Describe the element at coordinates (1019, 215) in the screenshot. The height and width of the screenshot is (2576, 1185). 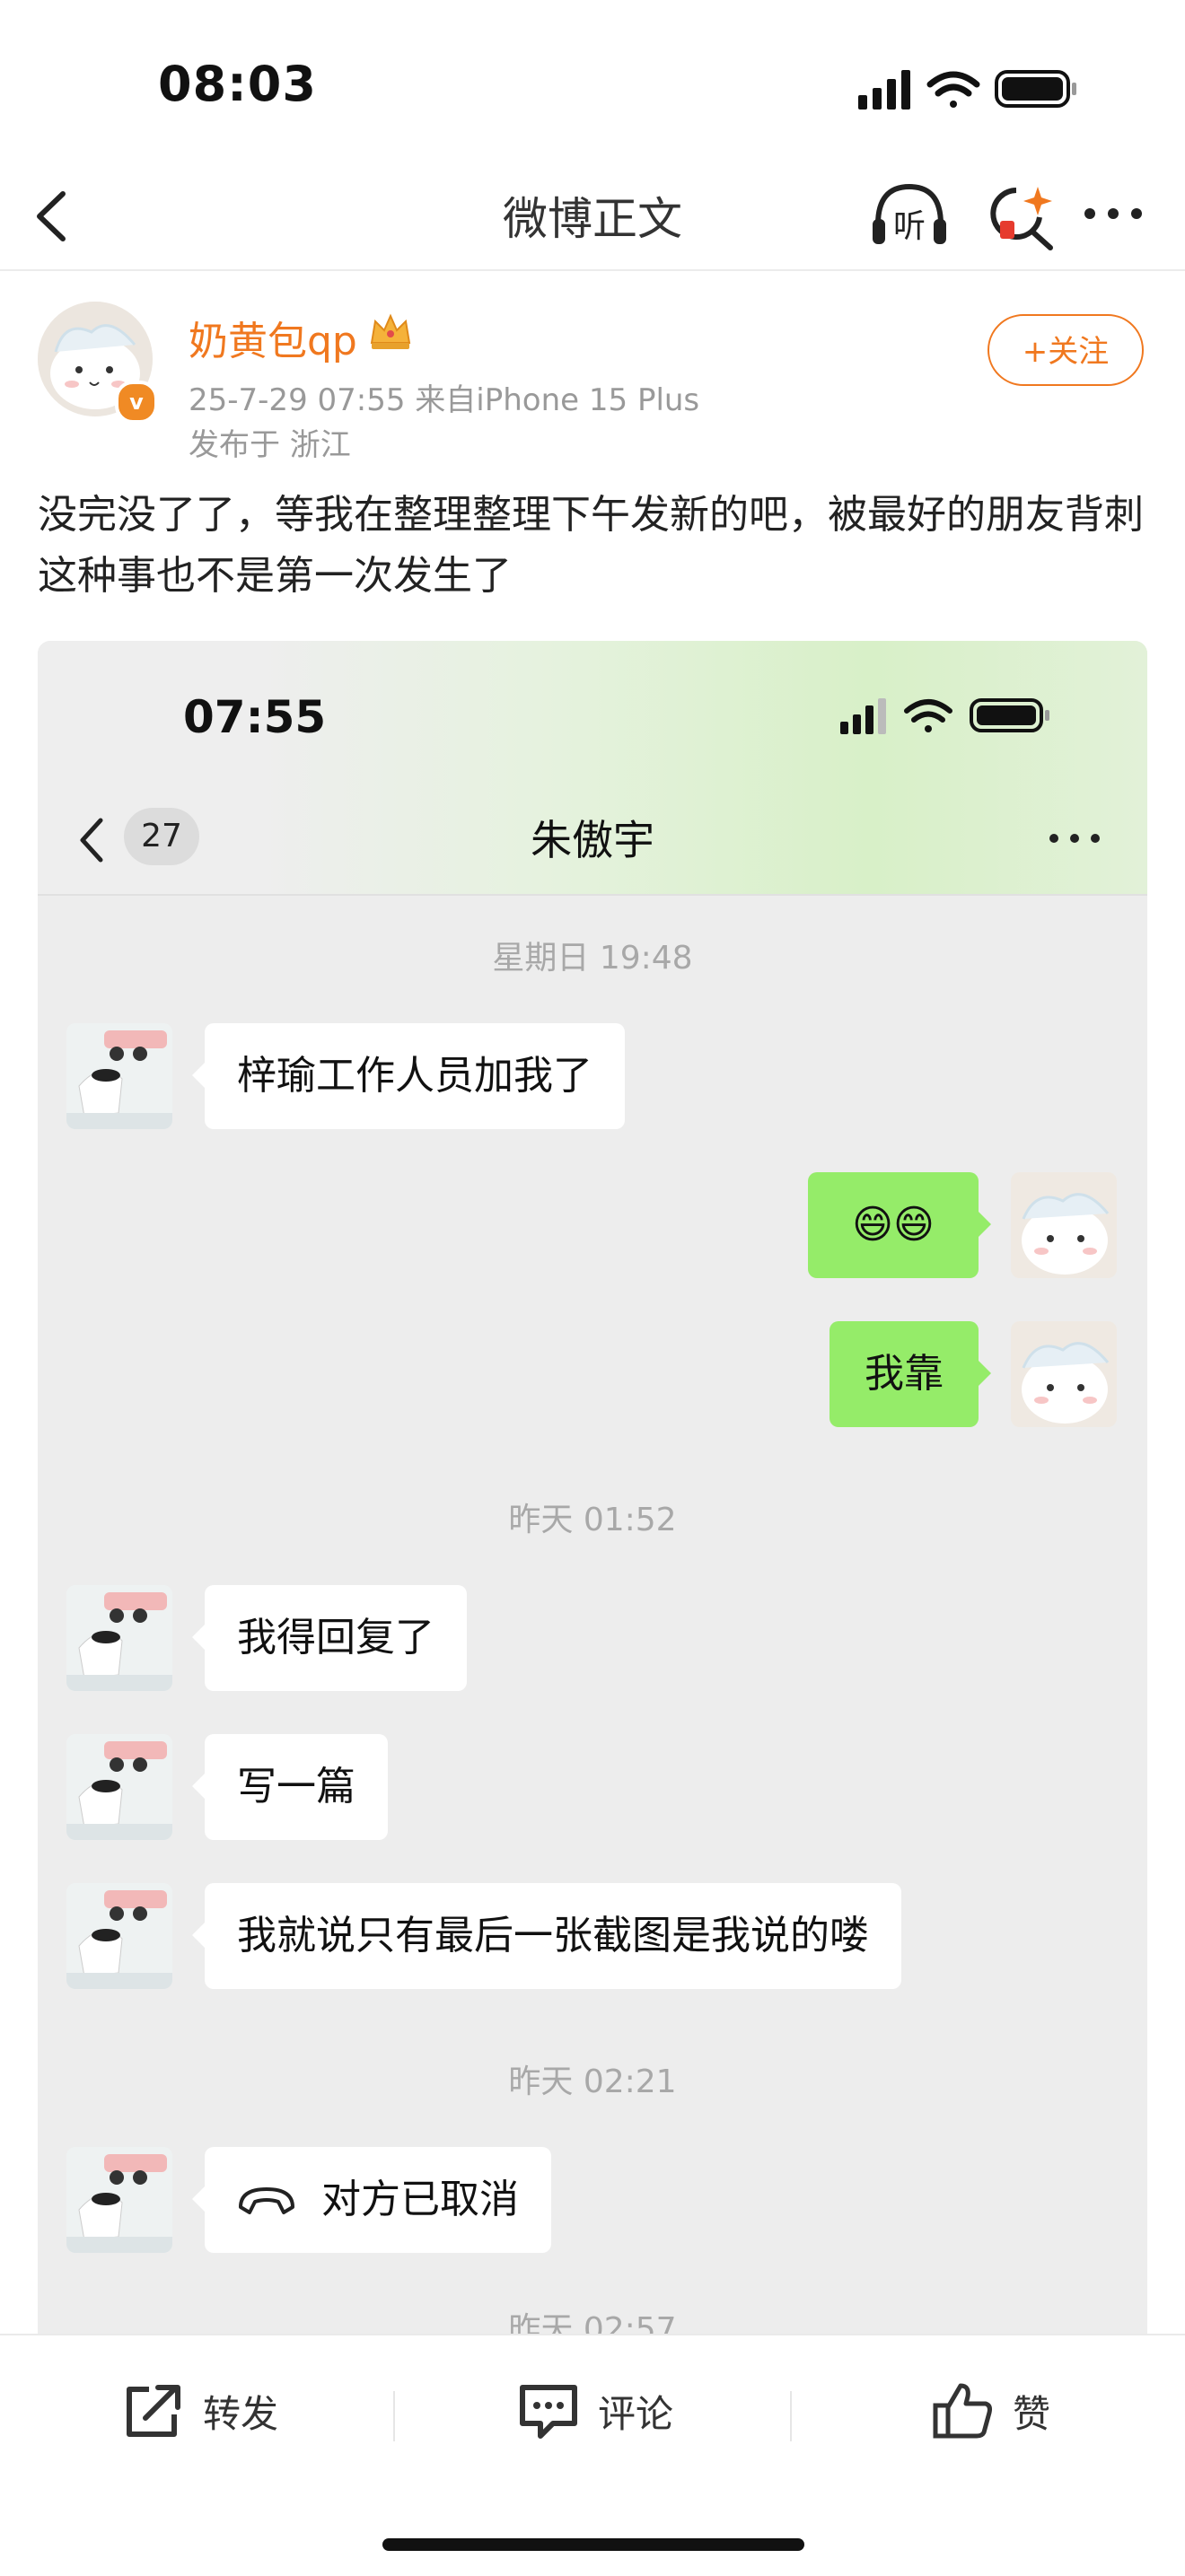
I see `search-icon` at that location.